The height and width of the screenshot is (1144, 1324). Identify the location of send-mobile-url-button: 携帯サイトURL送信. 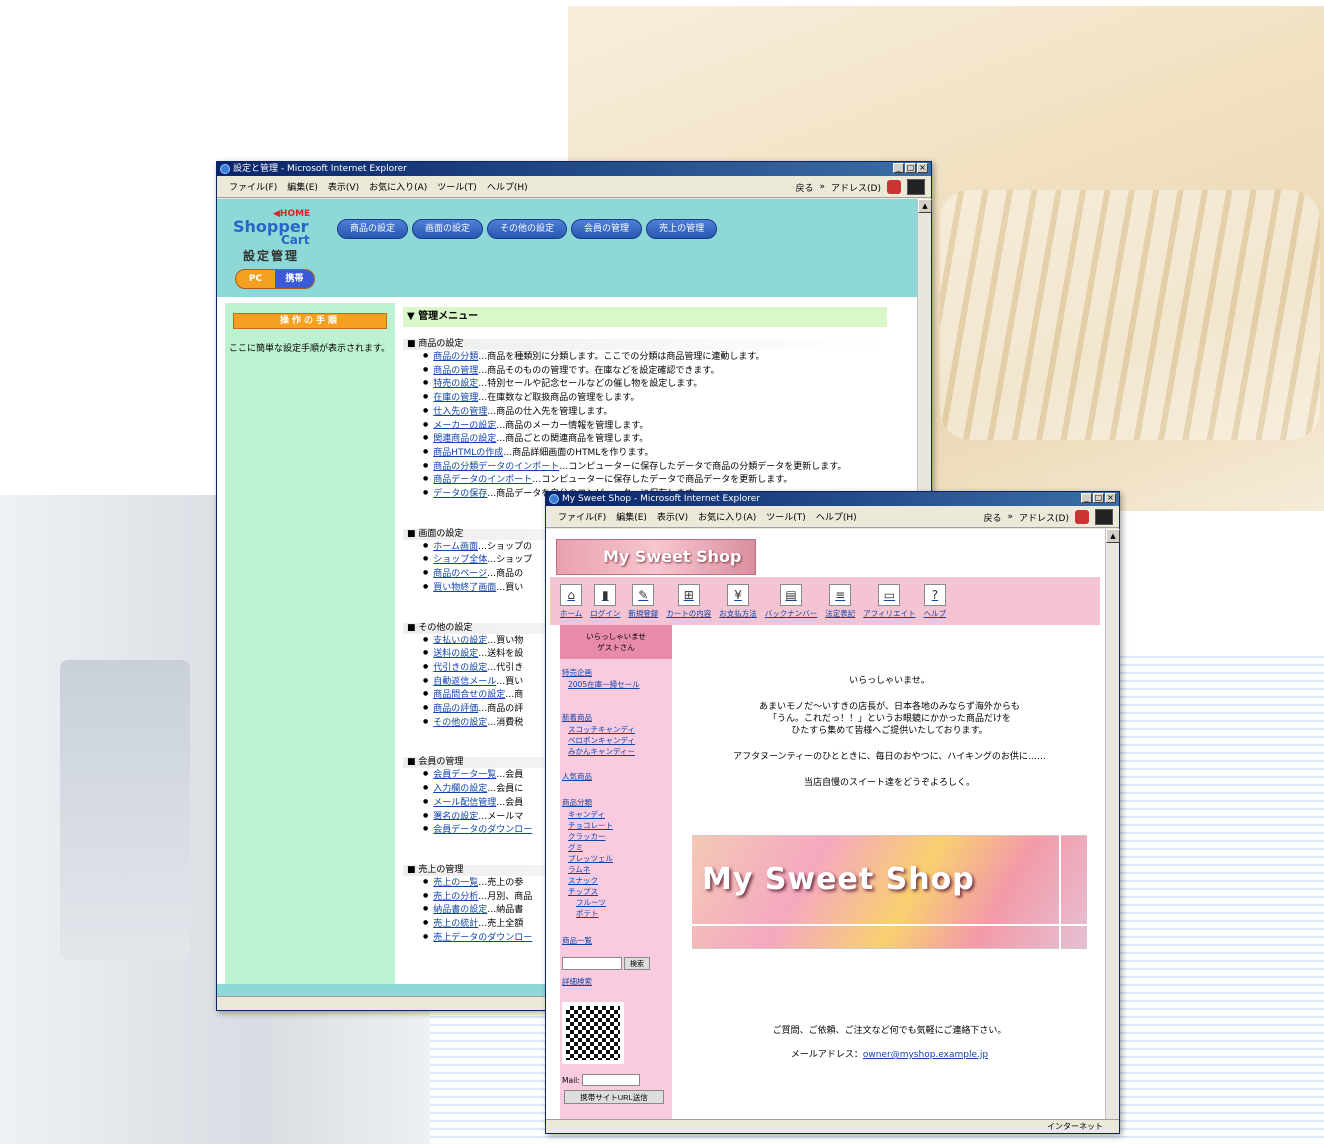
(614, 1097).